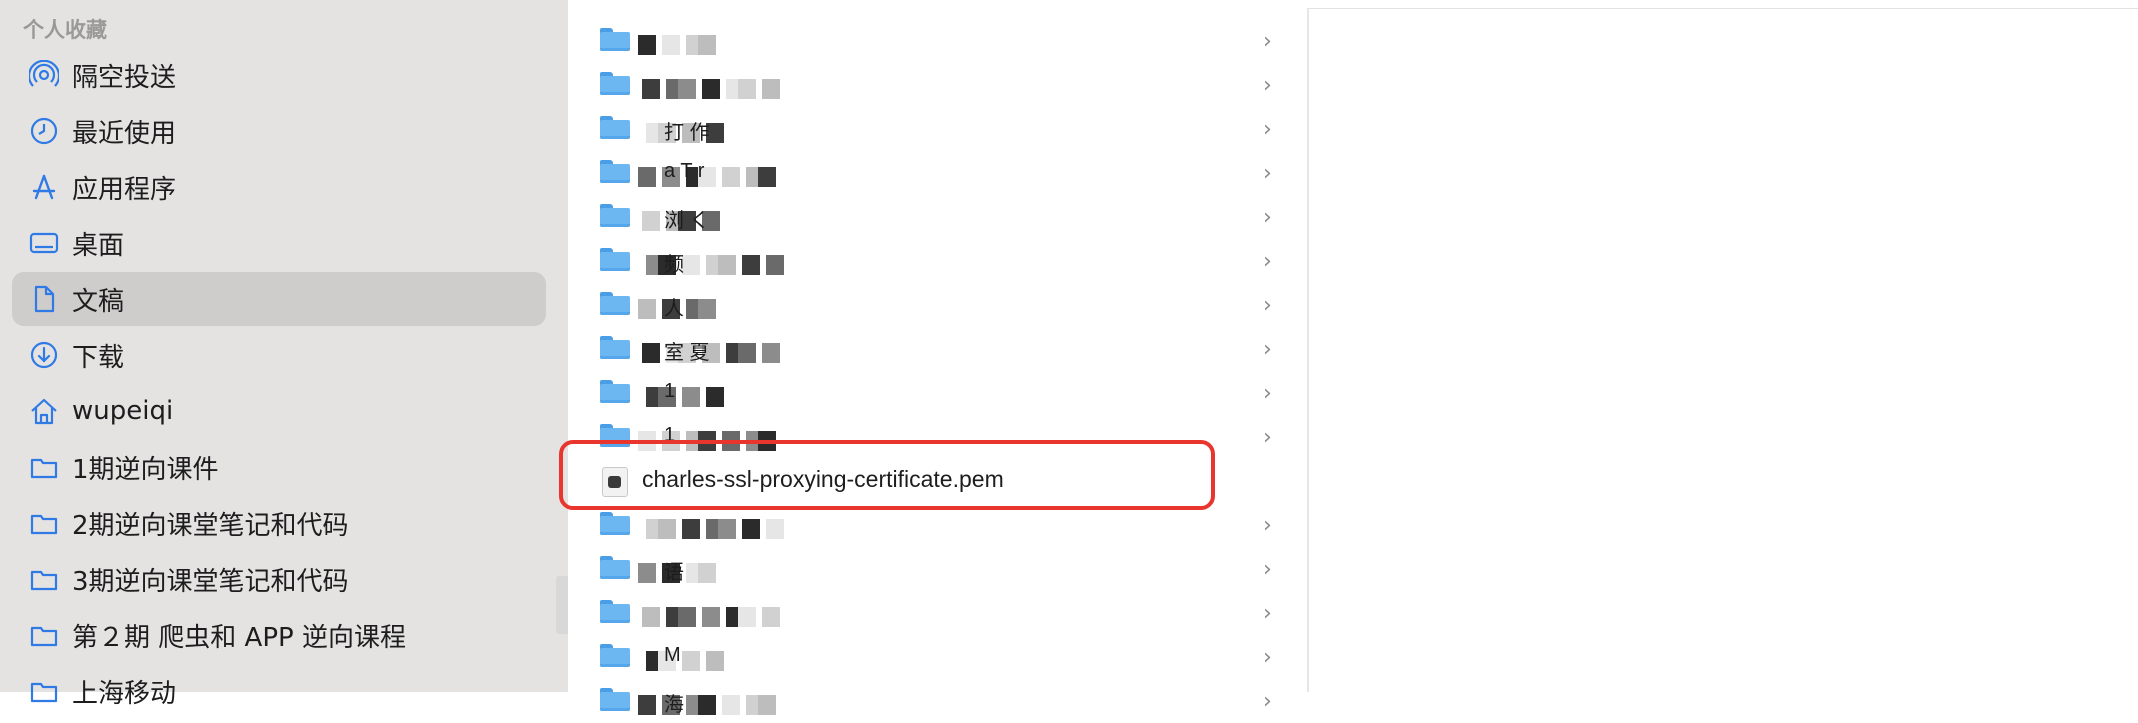 Image resolution: width=2138 pixels, height=723 pixels. I want to click on folder-name-fragment: 语, so click(674, 573).